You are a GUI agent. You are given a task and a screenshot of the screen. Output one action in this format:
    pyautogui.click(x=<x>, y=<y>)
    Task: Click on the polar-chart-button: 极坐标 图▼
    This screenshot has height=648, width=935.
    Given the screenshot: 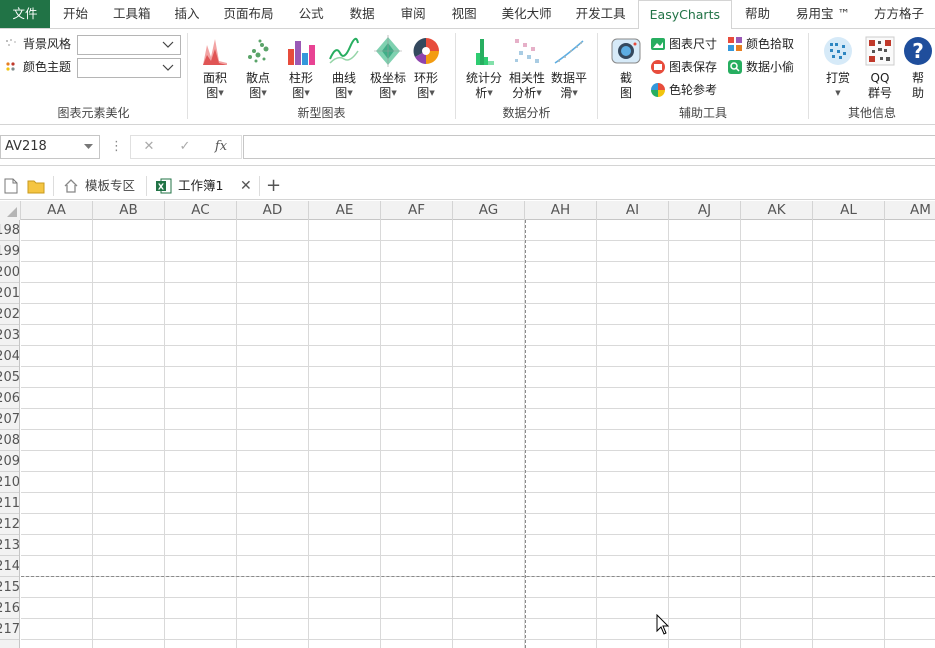 What is the action you would take?
    pyautogui.click(x=388, y=67)
    